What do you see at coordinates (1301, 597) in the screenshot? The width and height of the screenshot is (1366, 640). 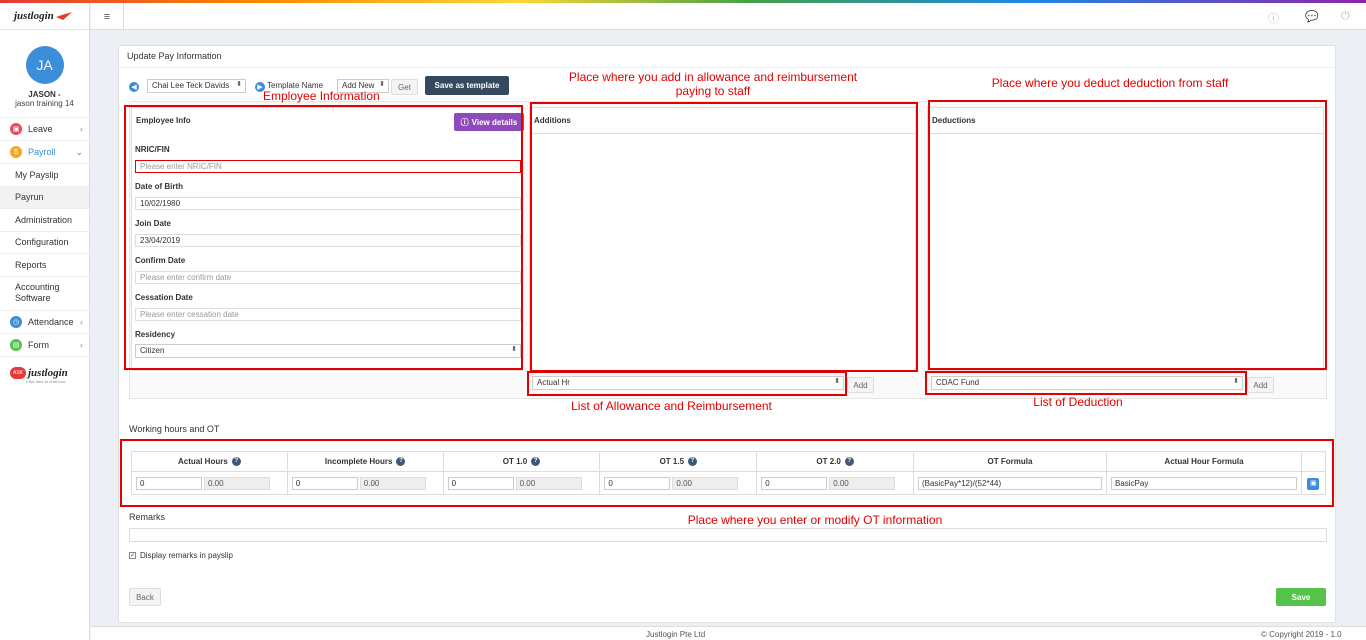 I see `save-button: Save` at bounding box center [1301, 597].